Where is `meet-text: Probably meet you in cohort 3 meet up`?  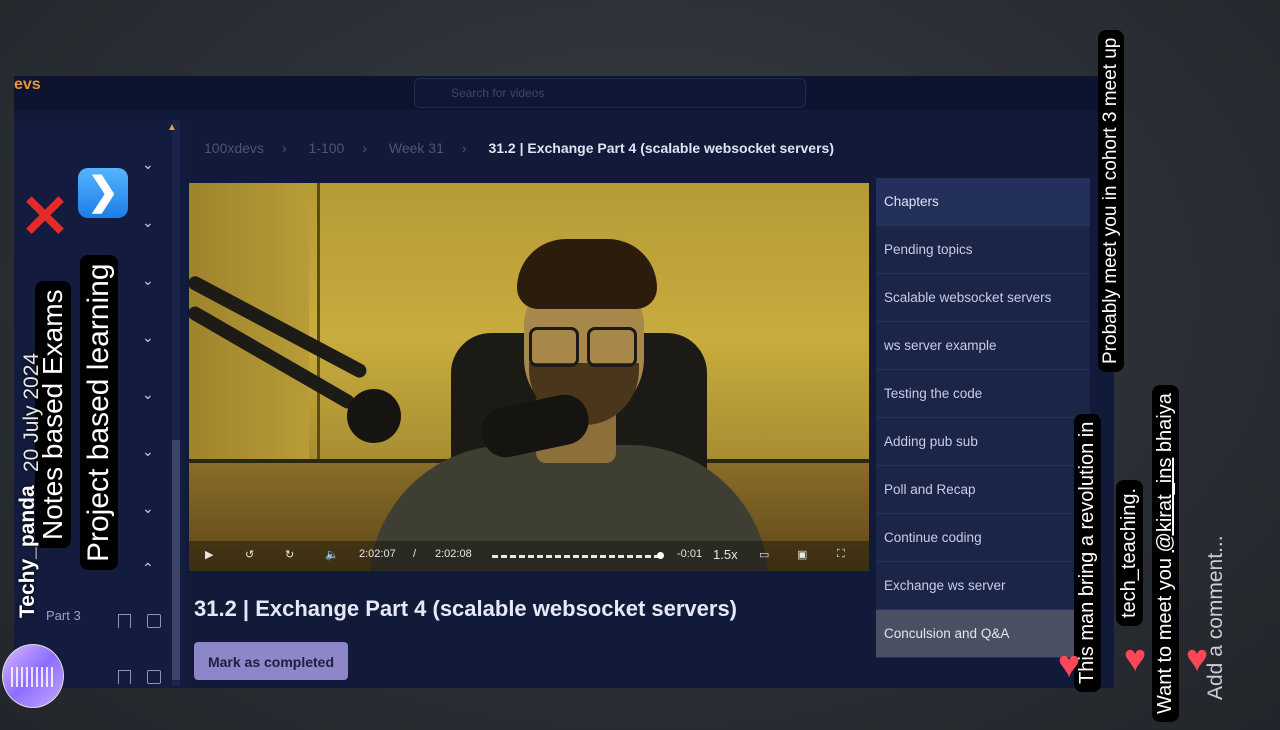 meet-text: Probably meet you in cohort 3 meet up is located at coordinates (1111, 200).